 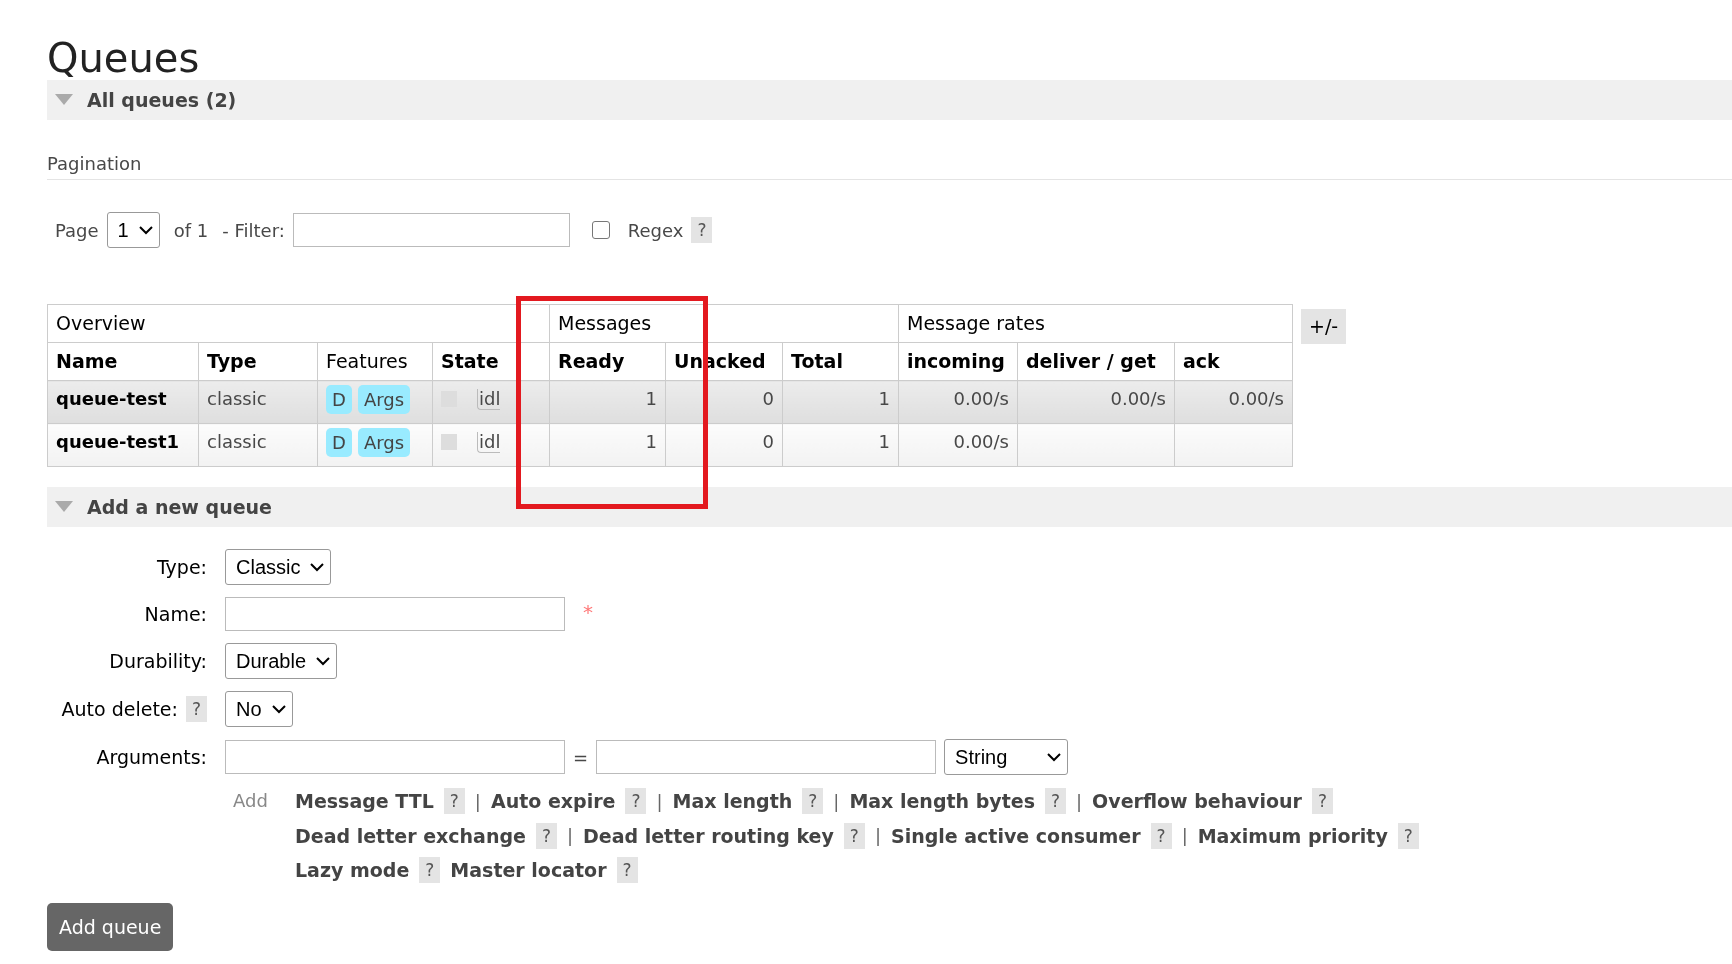 What do you see at coordinates (253, 230) in the screenshot?
I see `filter-label: - Filter:` at bounding box center [253, 230].